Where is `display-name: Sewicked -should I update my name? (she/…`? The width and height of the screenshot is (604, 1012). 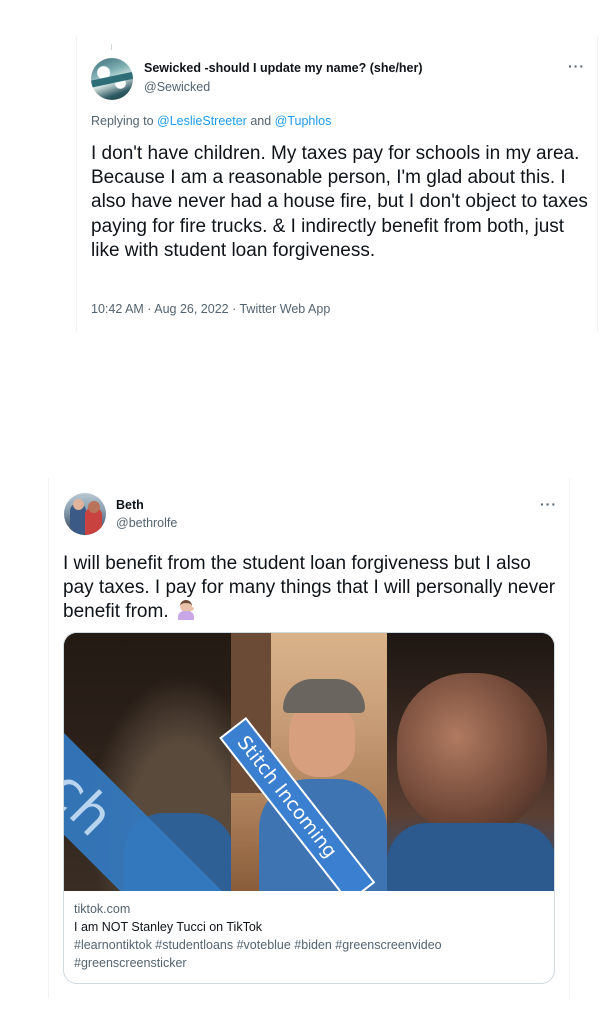
display-name: Sewicked -should I update my name? (she/… is located at coordinates (283, 68).